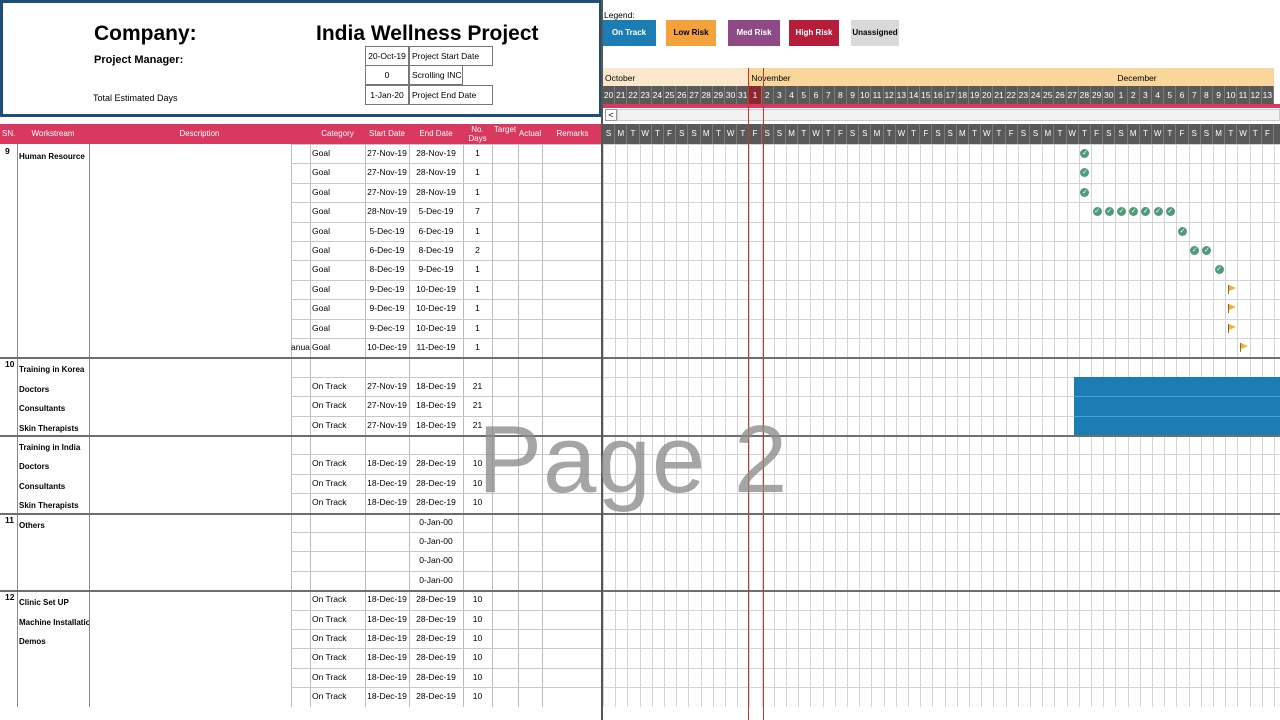  Describe the element at coordinates (53, 522) in the screenshot. I see `row-workstream: Others` at that location.